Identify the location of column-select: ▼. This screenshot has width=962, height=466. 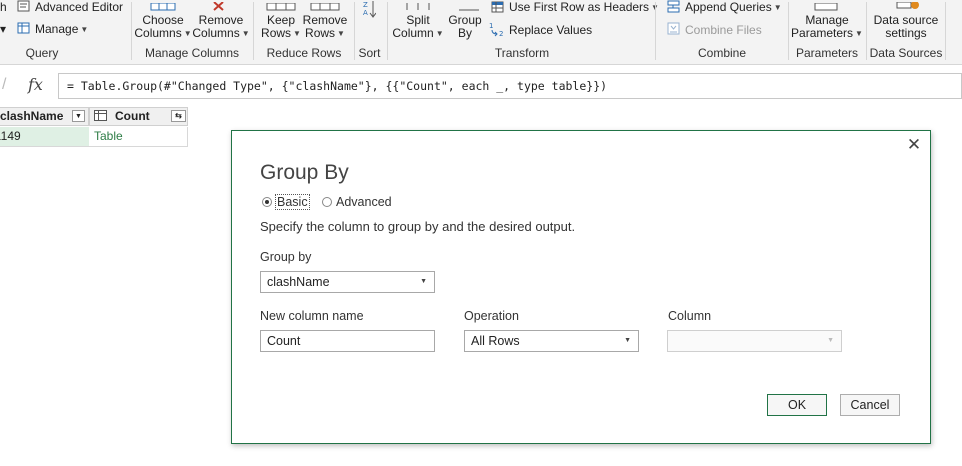
(754, 341).